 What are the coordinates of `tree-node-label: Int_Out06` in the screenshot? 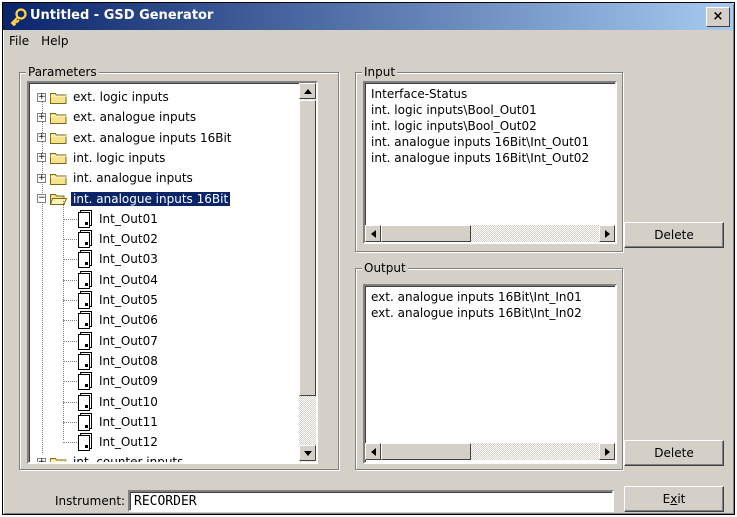 It's located at (128, 320).